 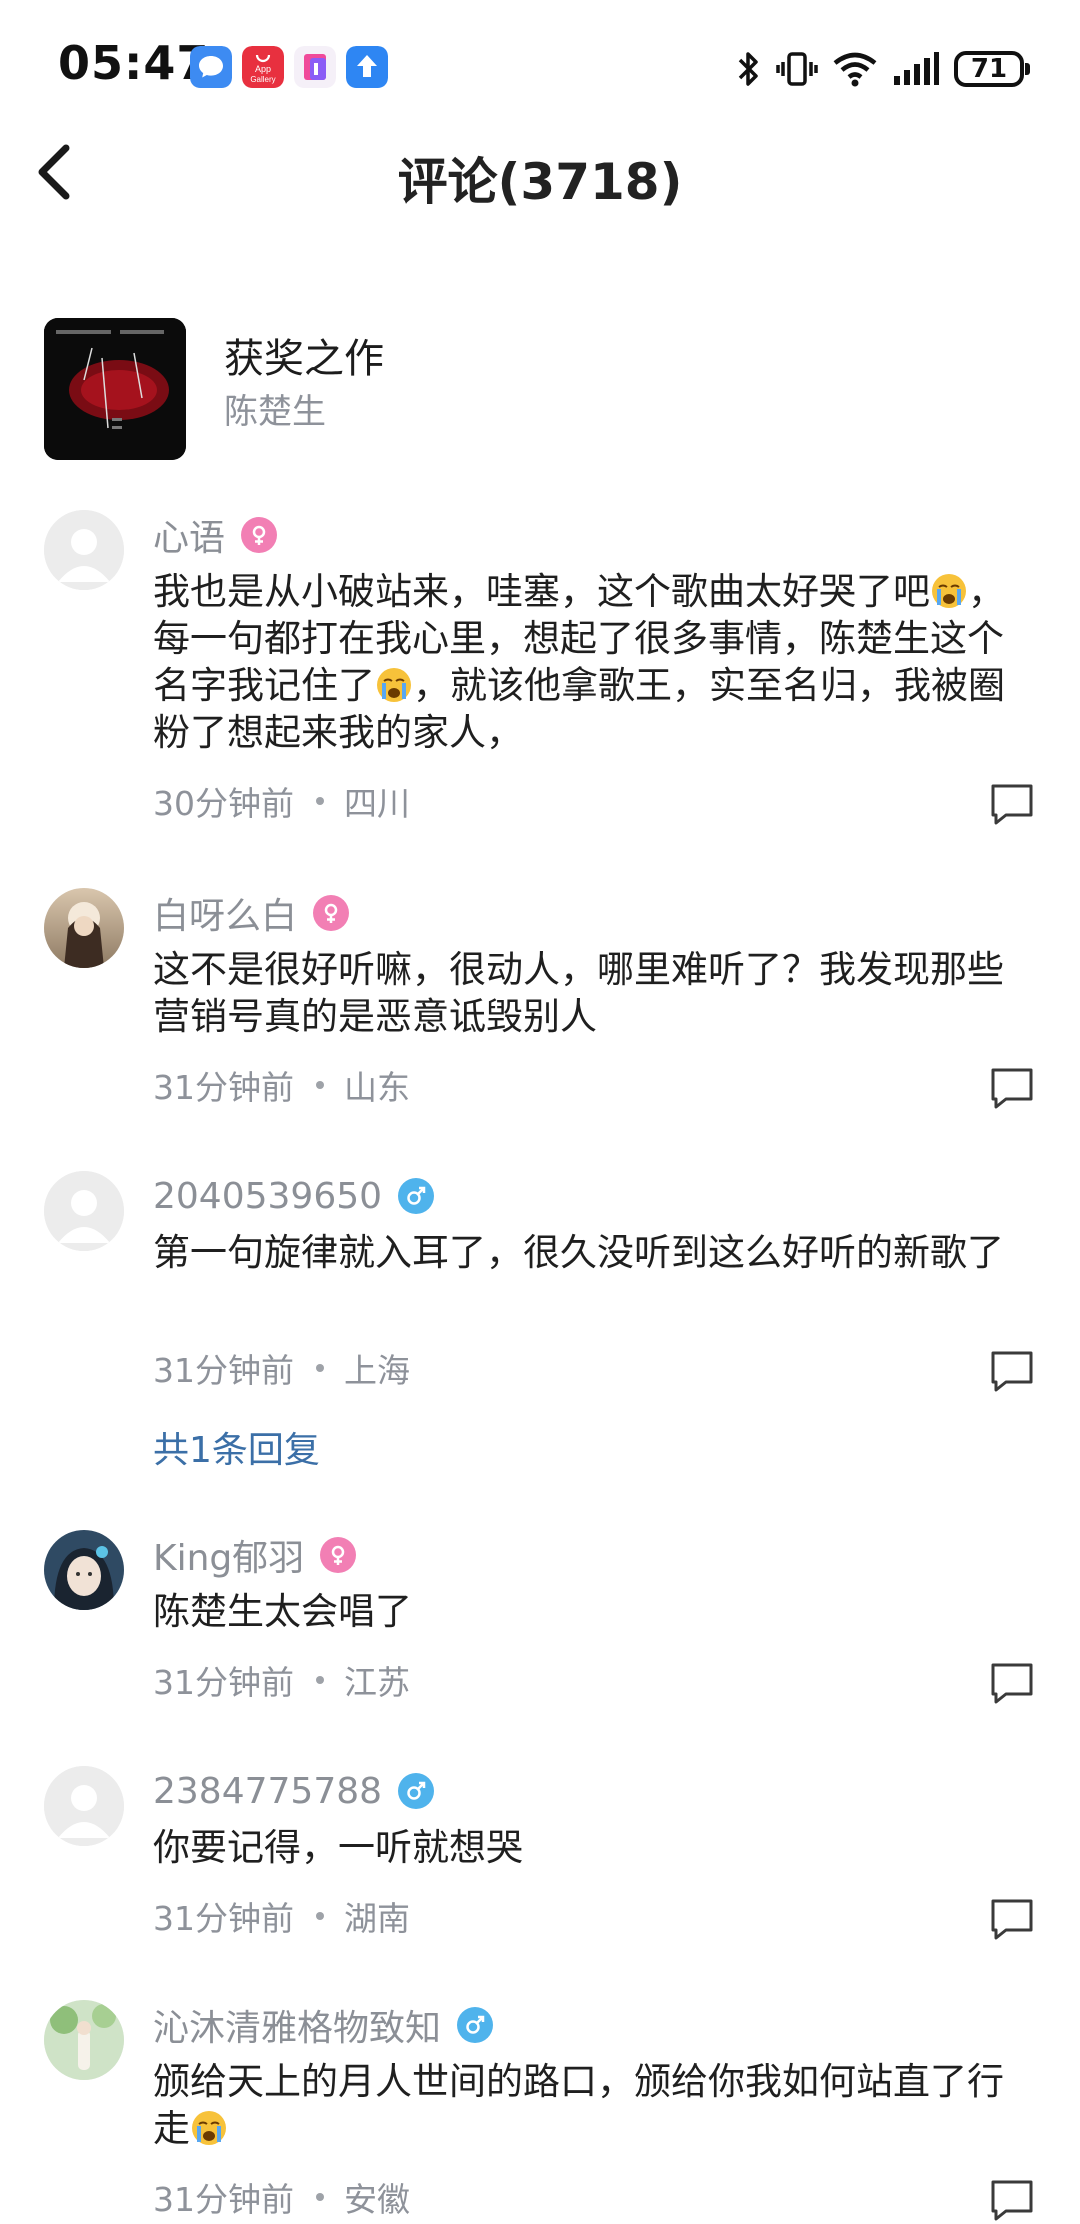 I want to click on app-gallery-label-2: Gallery, so click(x=262, y=79).